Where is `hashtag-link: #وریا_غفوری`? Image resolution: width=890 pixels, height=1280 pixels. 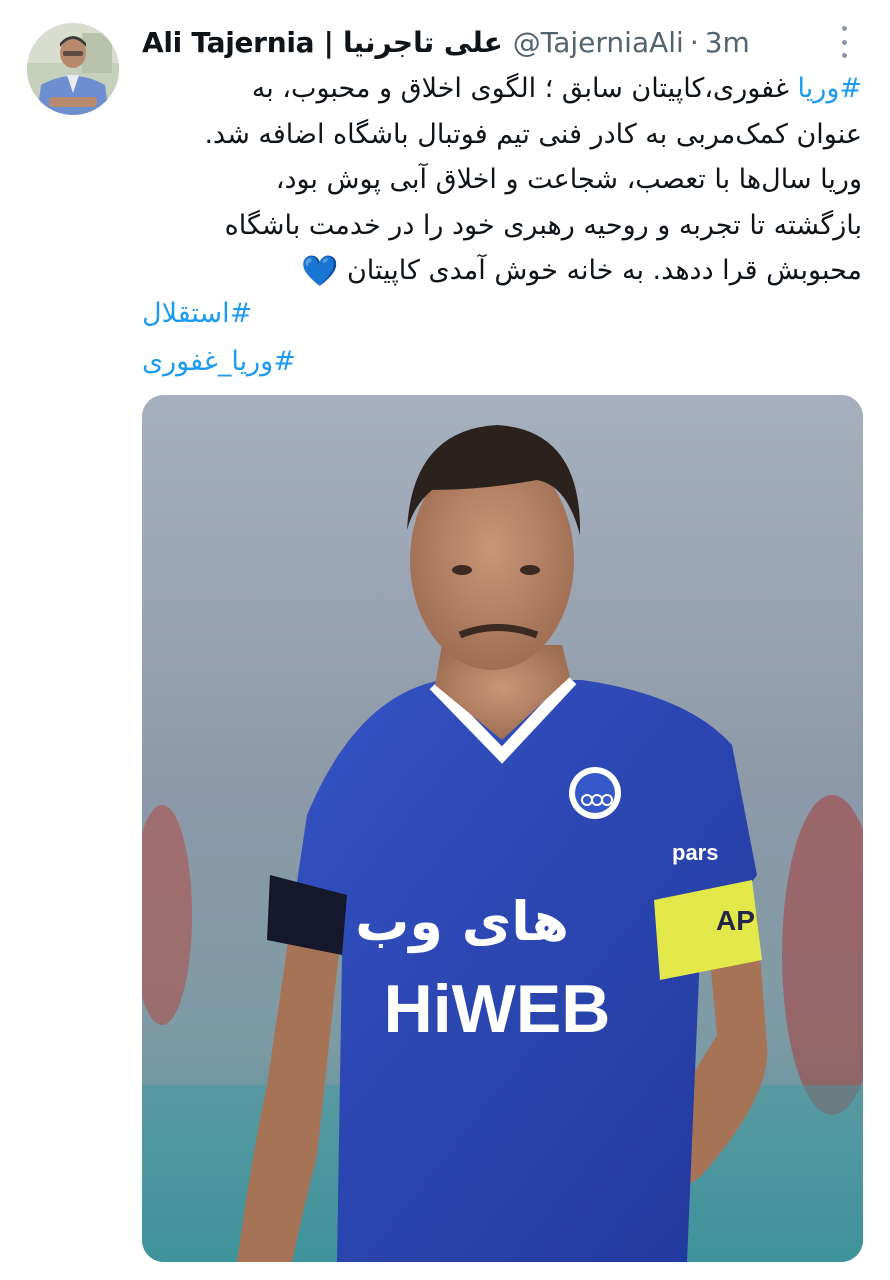 hashtag-link: #وریا_غفوری is located at coordinates (219, 362).